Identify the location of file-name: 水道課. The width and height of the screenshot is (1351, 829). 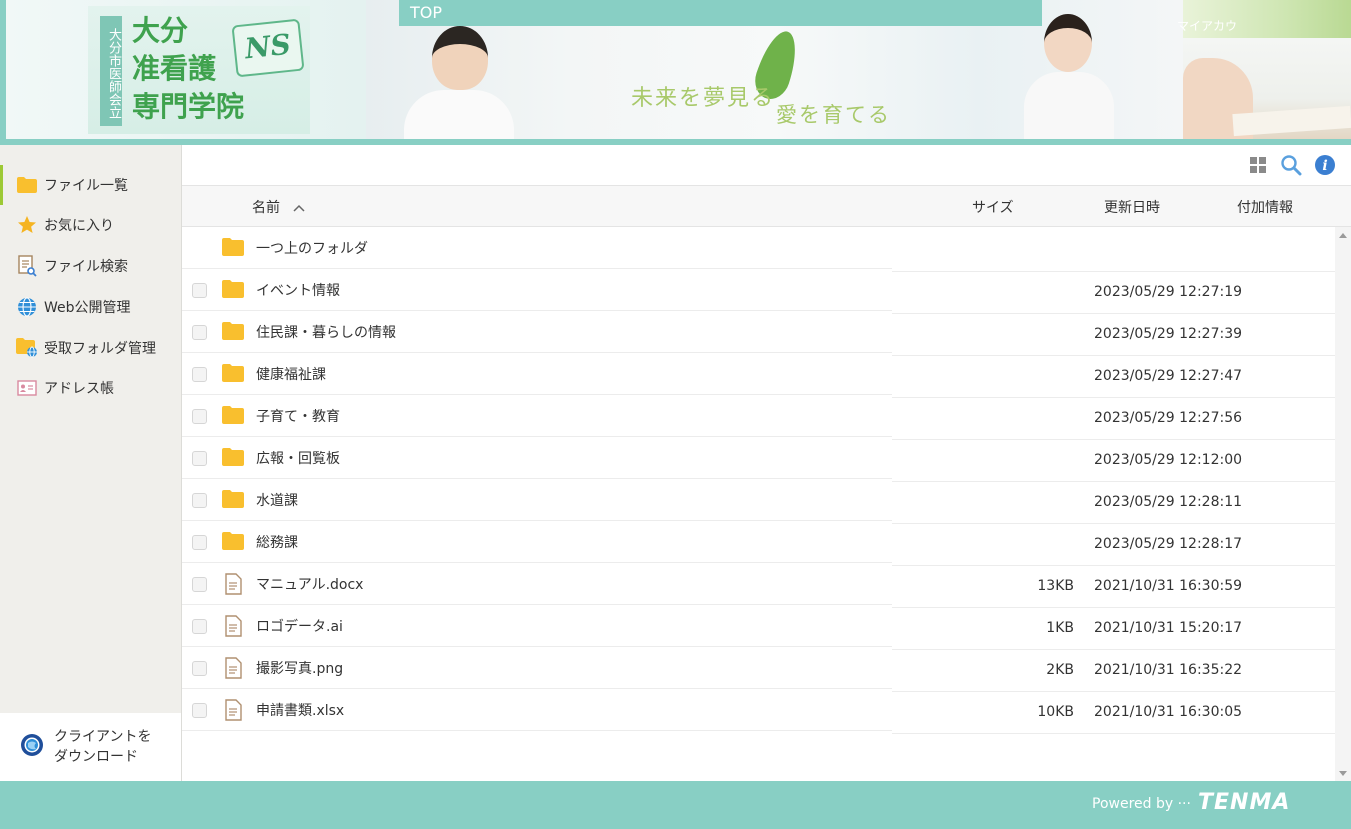
(277, 500).